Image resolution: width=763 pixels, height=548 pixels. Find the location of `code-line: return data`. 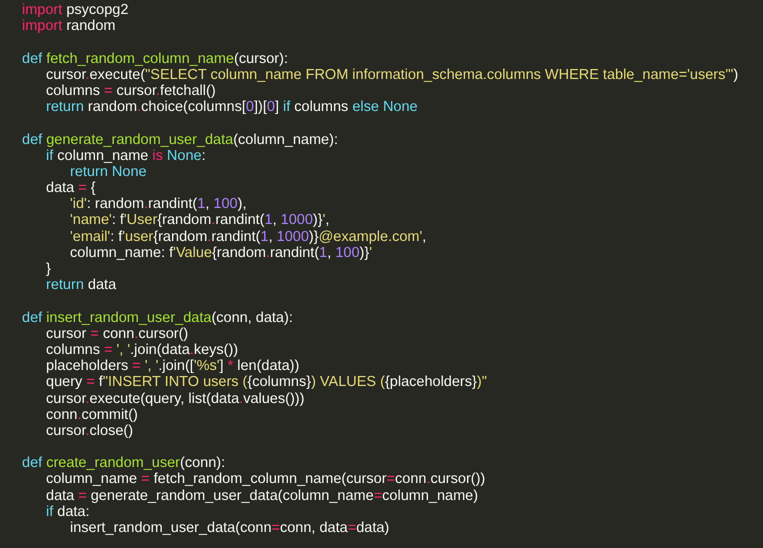

code-line: return data is located at coordinates (80, 285).